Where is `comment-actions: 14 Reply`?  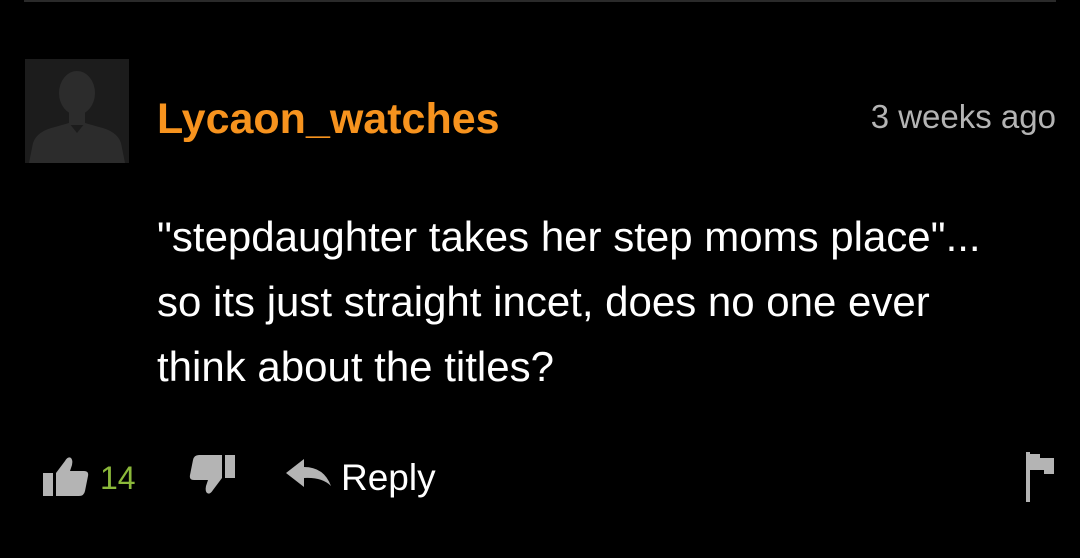
comment-actions: 14 Reply is located at coordinates (548, 476).